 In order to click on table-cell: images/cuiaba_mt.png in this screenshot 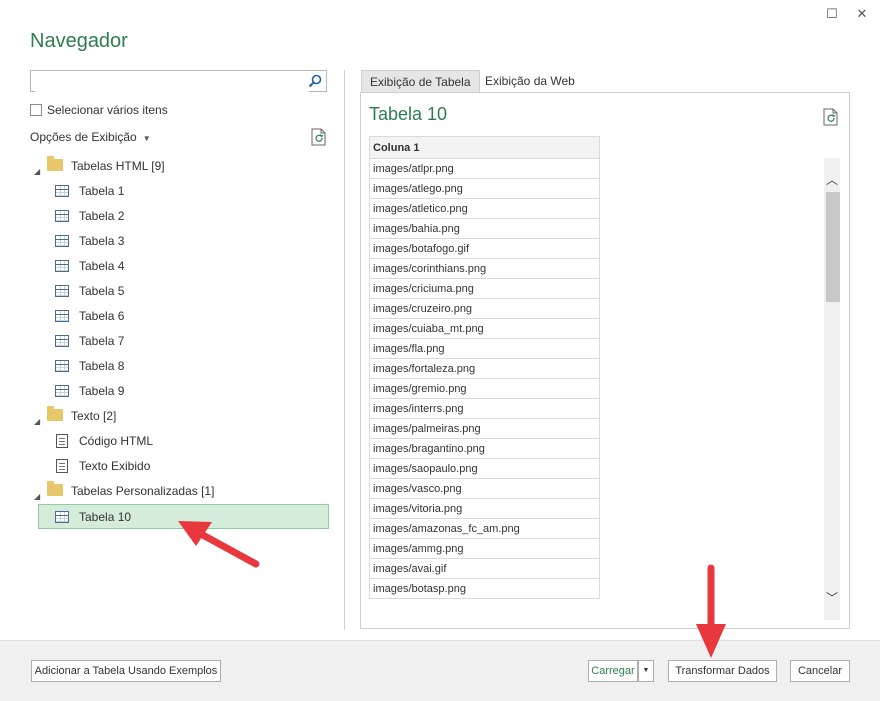, I will do `click(484, 328)`.